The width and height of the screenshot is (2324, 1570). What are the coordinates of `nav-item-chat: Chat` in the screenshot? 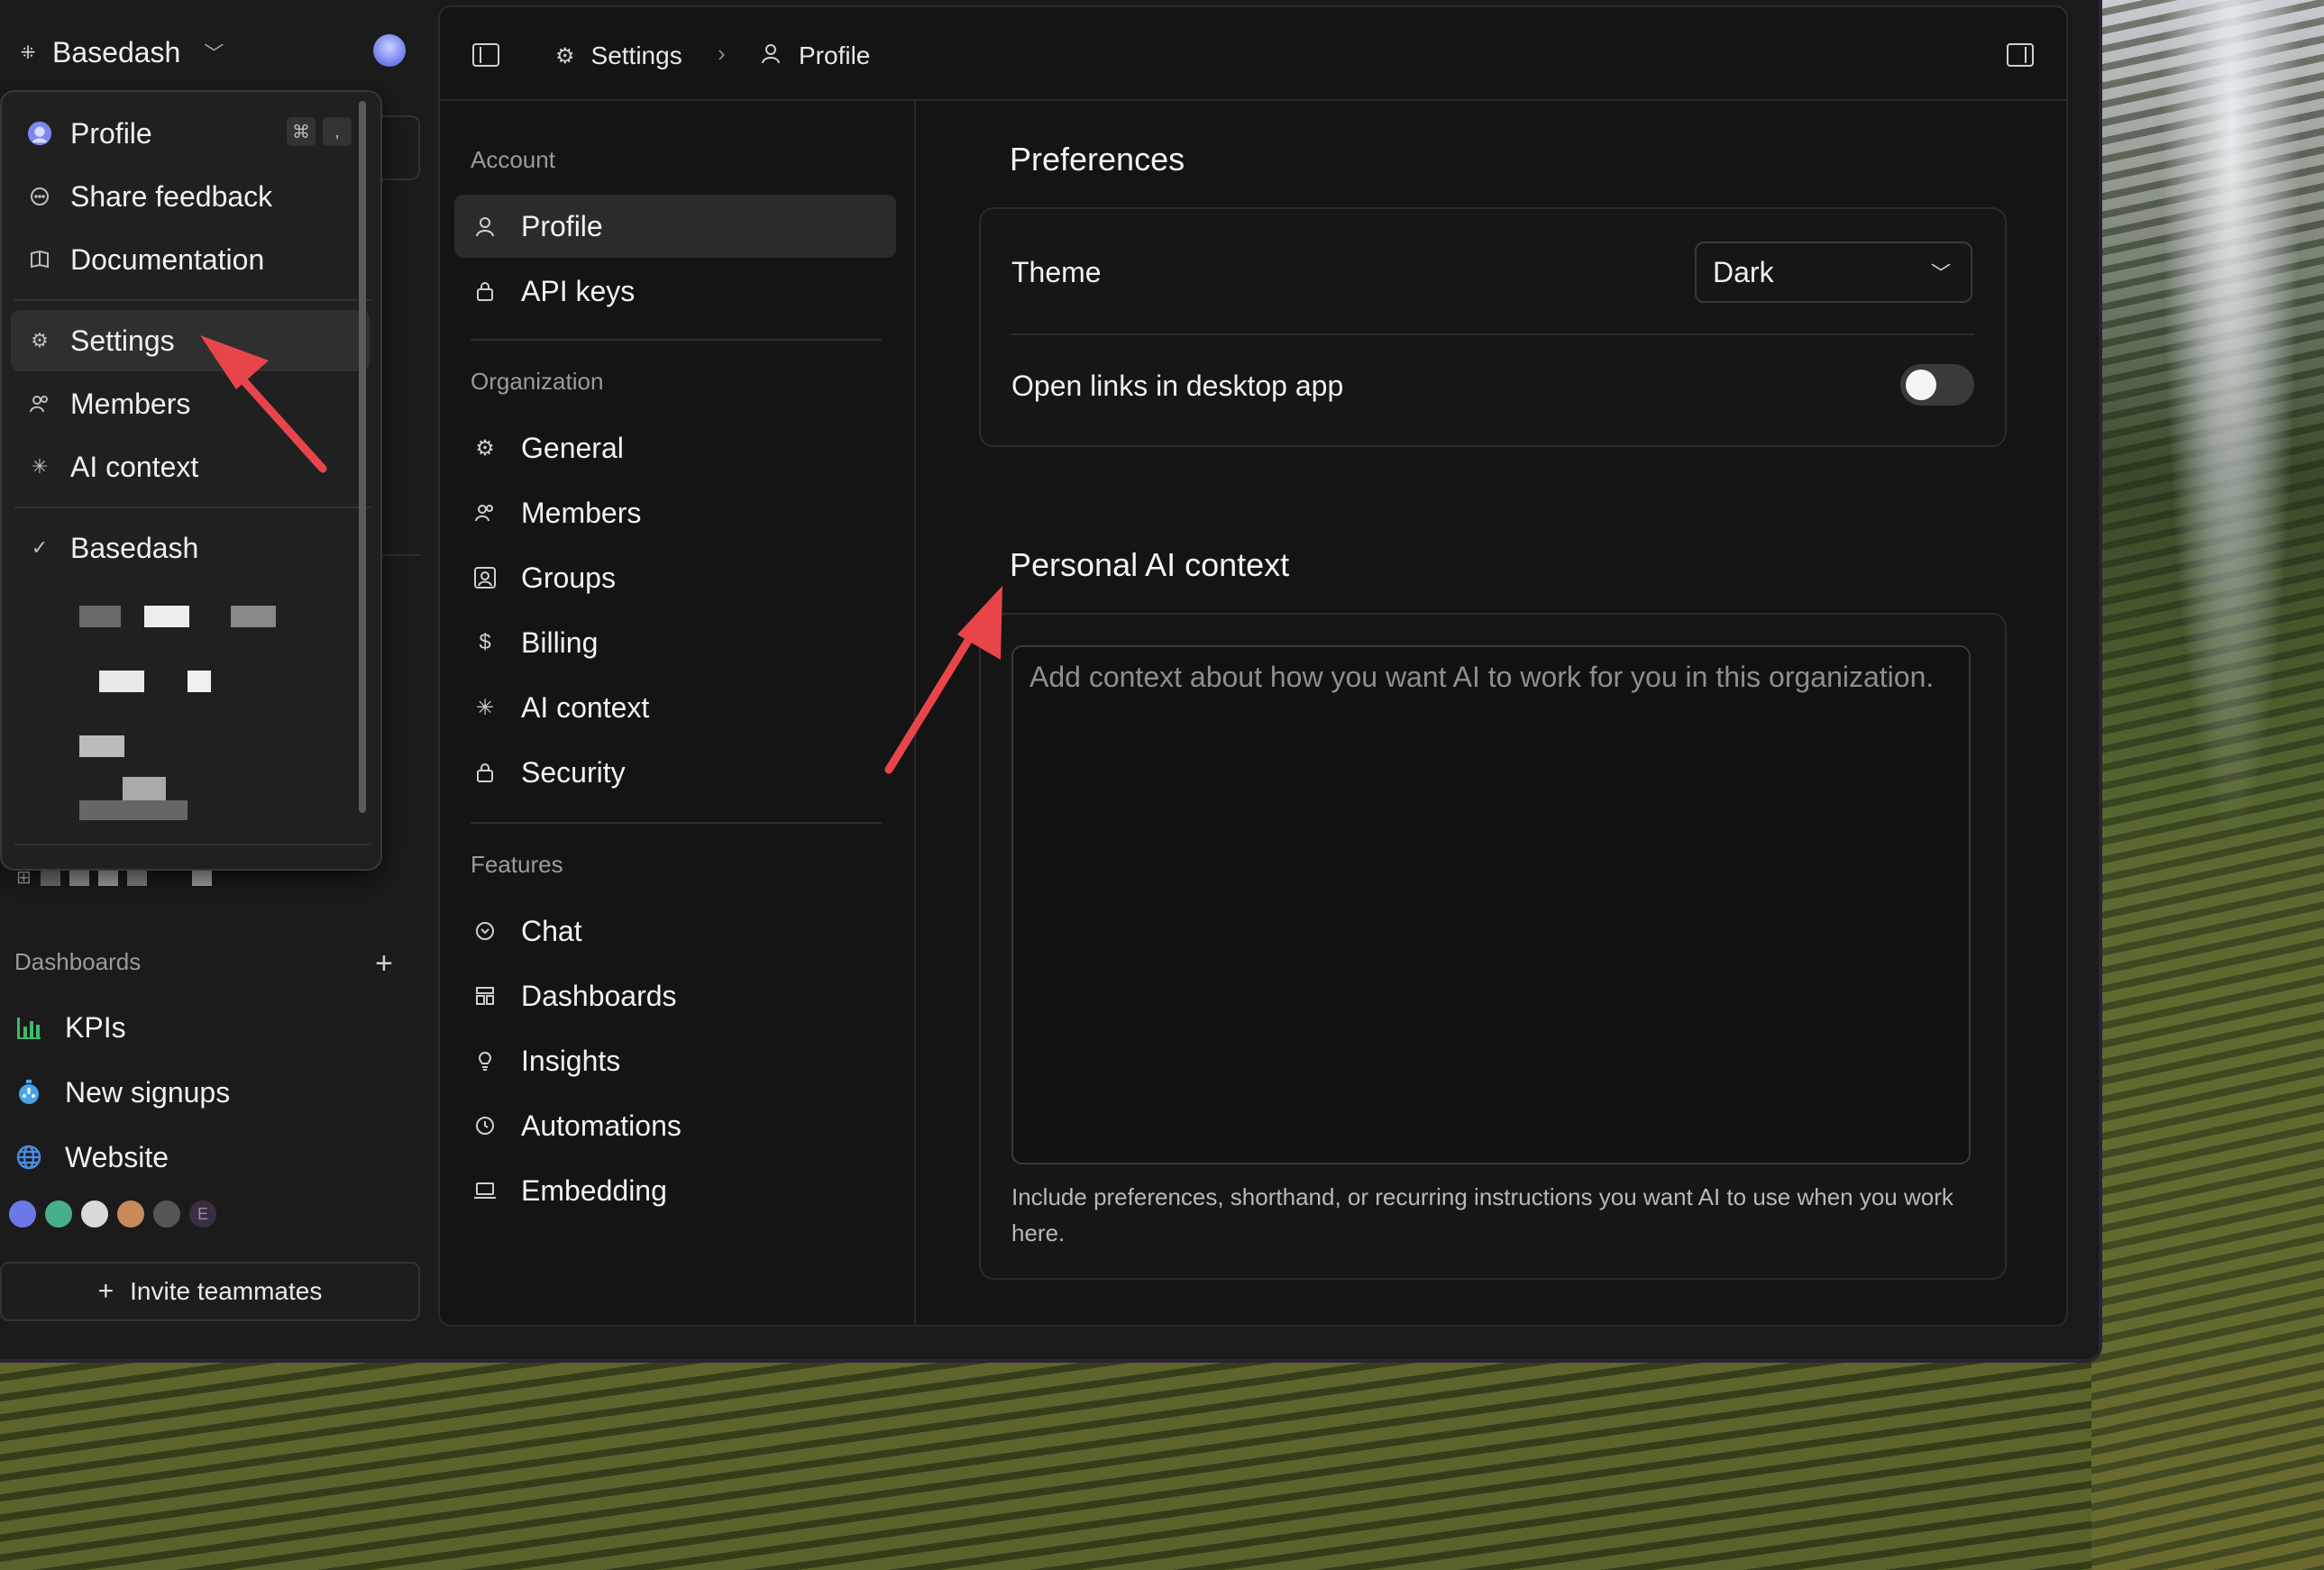 It's located at (675, 931).